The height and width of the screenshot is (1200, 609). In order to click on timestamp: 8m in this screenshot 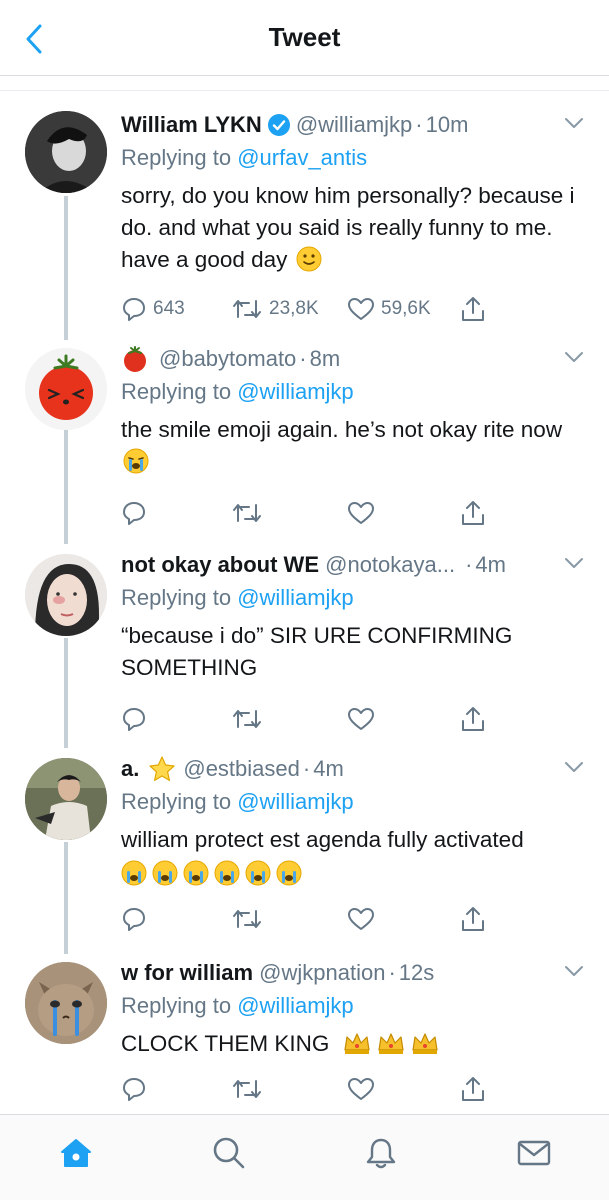, I will do `click(325, 359)`.